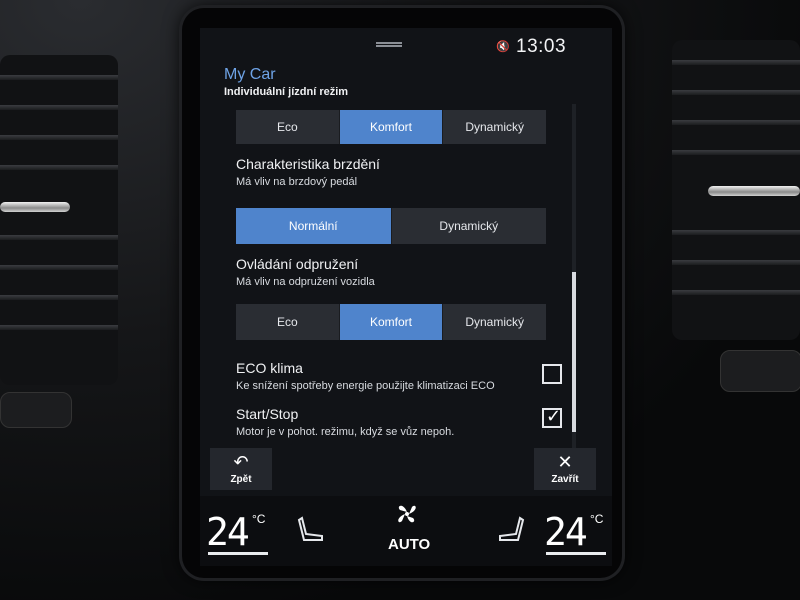  What do you see at coordinates (241, 462) in the screenshot?
I see `back-arrow-icon: ↶` at bounding box center [241, 462].